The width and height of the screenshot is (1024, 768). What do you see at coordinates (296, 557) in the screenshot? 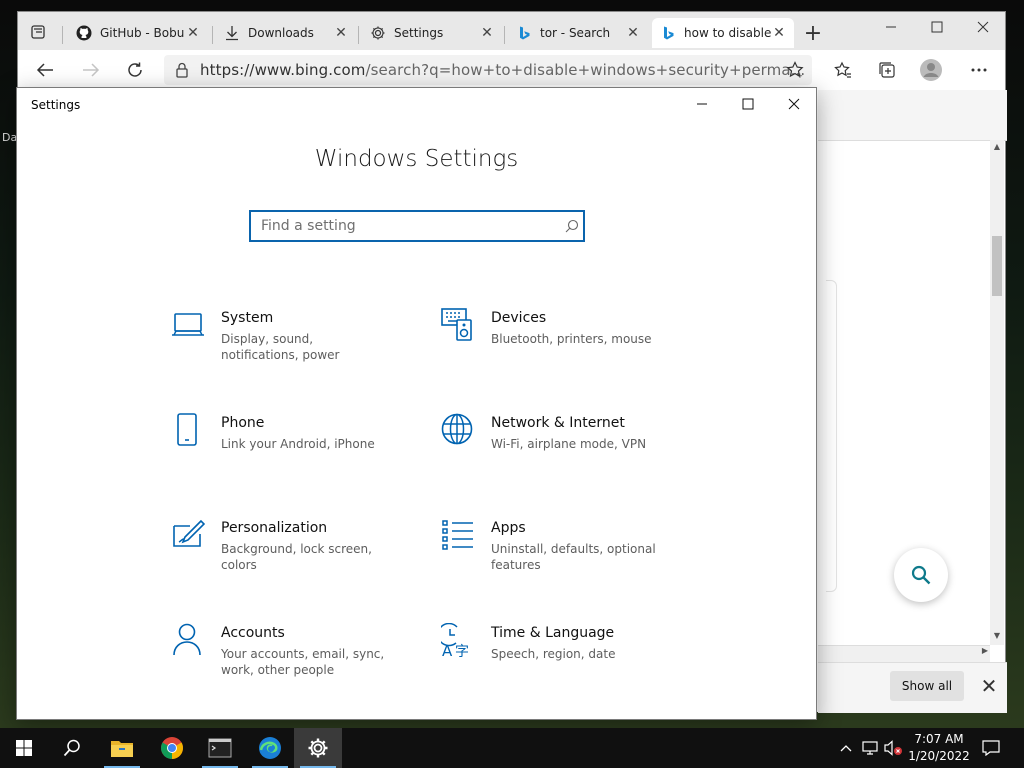
I see `category-description: Background, lock screen, colors` at bounding box center [296, 557].